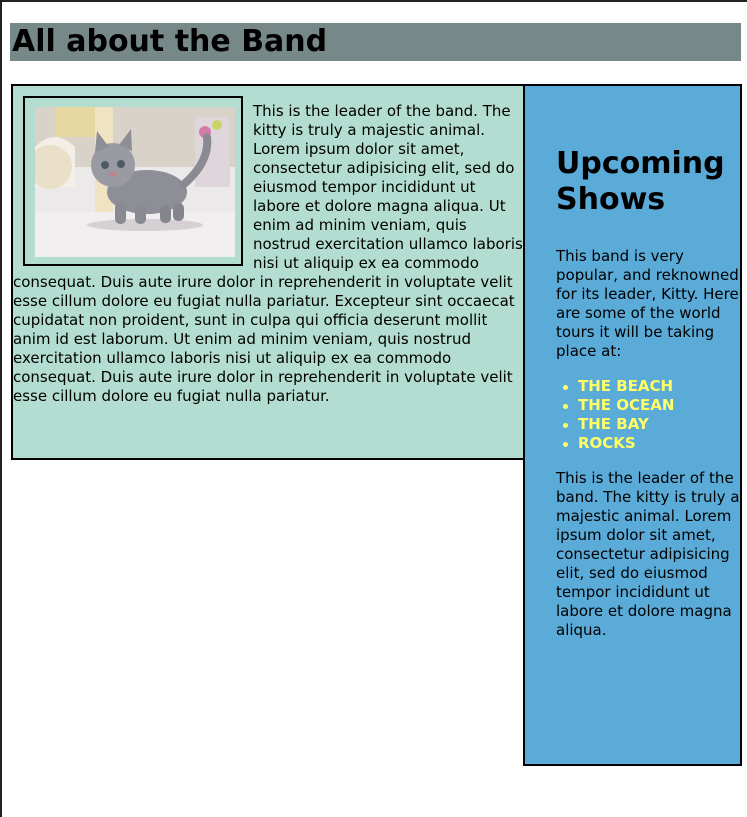 Image resolution: width=747 pixels, height=817 pixels. Describe the element at coordinates (651, 443) in the screenshot. I see `show-item: ROCKS` at that location.